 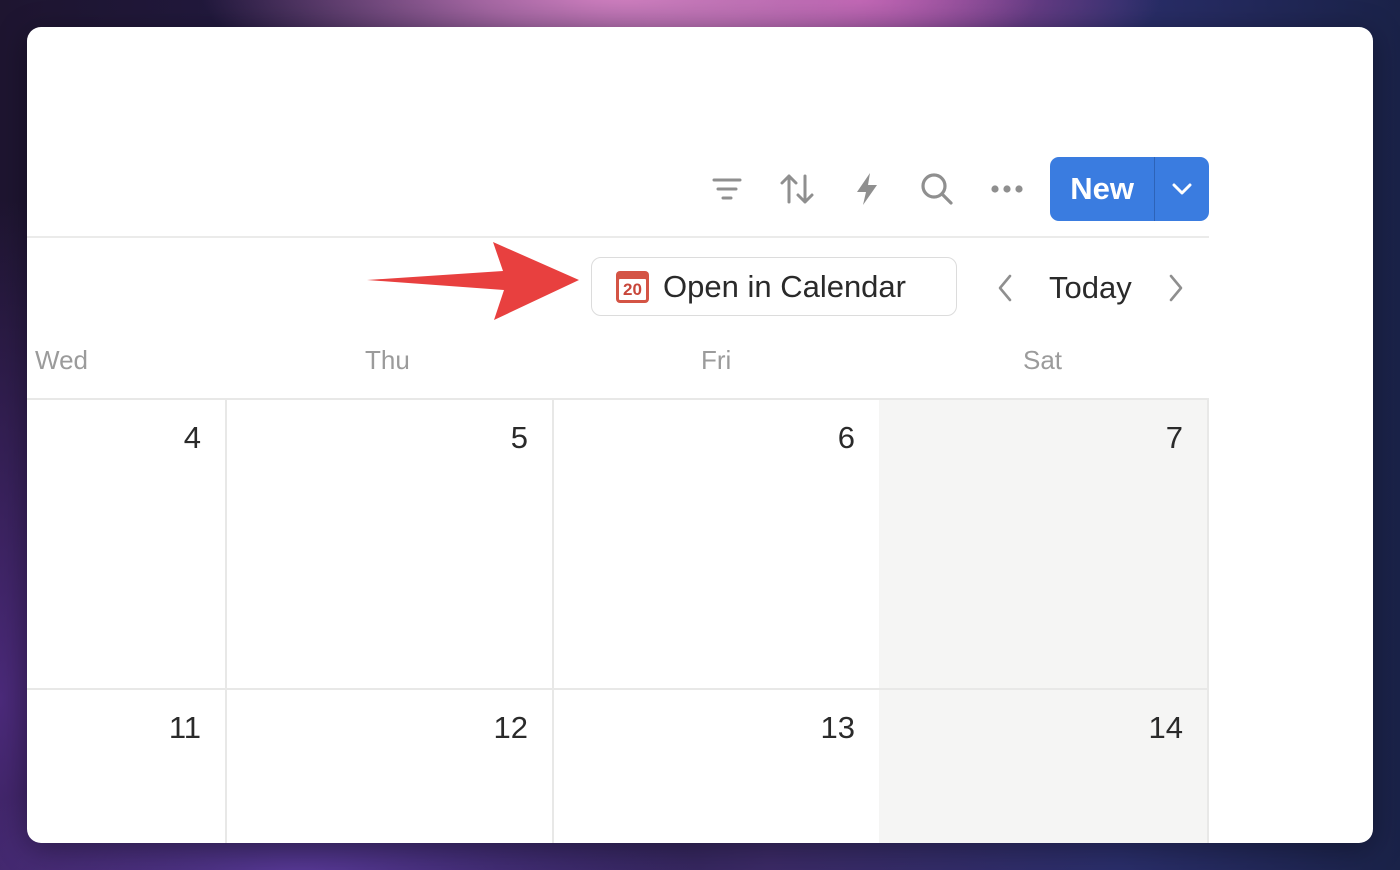 I want to click on database-toolbar: New, so click(x=950, y=189).